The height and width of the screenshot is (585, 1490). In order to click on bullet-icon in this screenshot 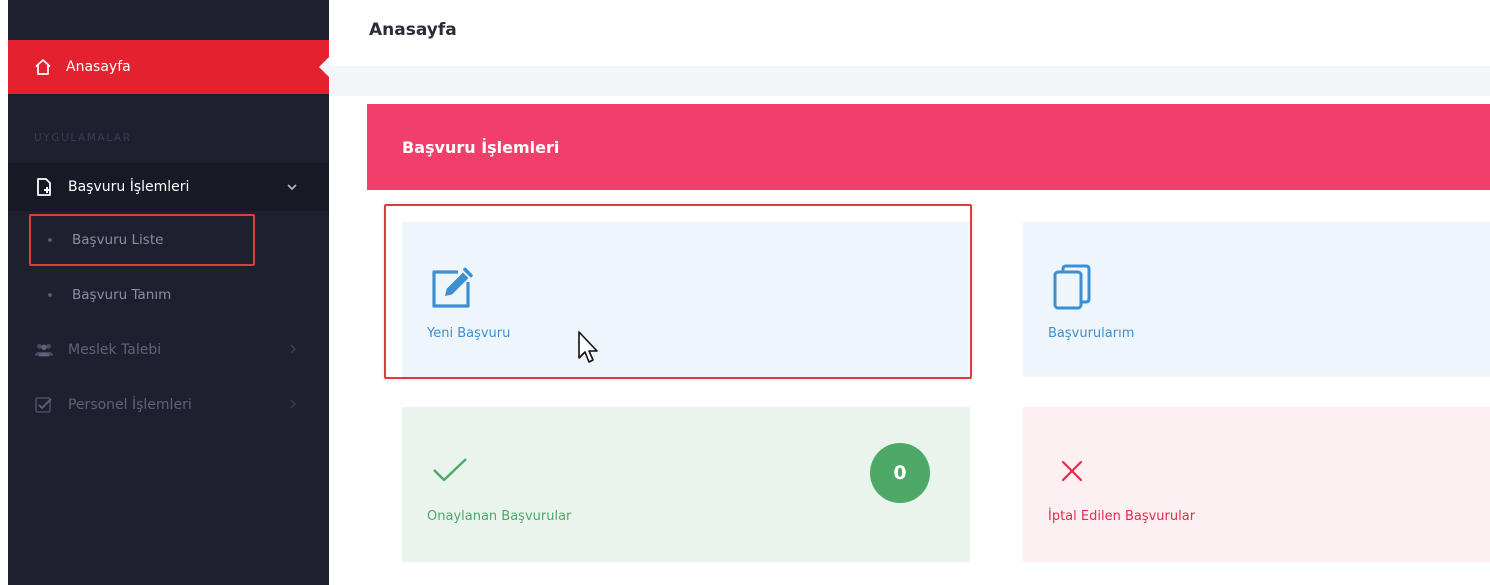, I will do `click(50, 295)`.